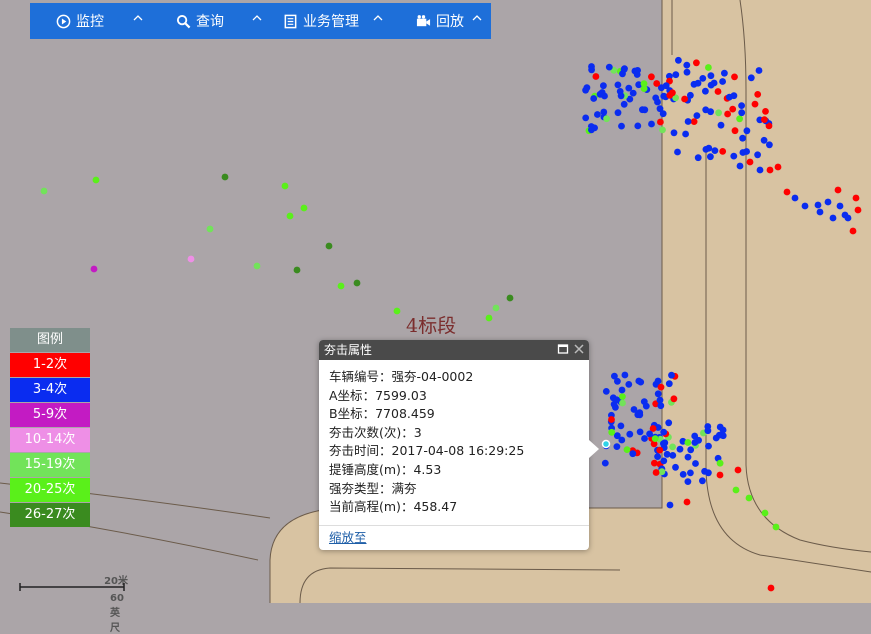  Describe the element at coordinates (200, 21) in the screenshot. I see `toolbar-item-query: 查询` at that location.